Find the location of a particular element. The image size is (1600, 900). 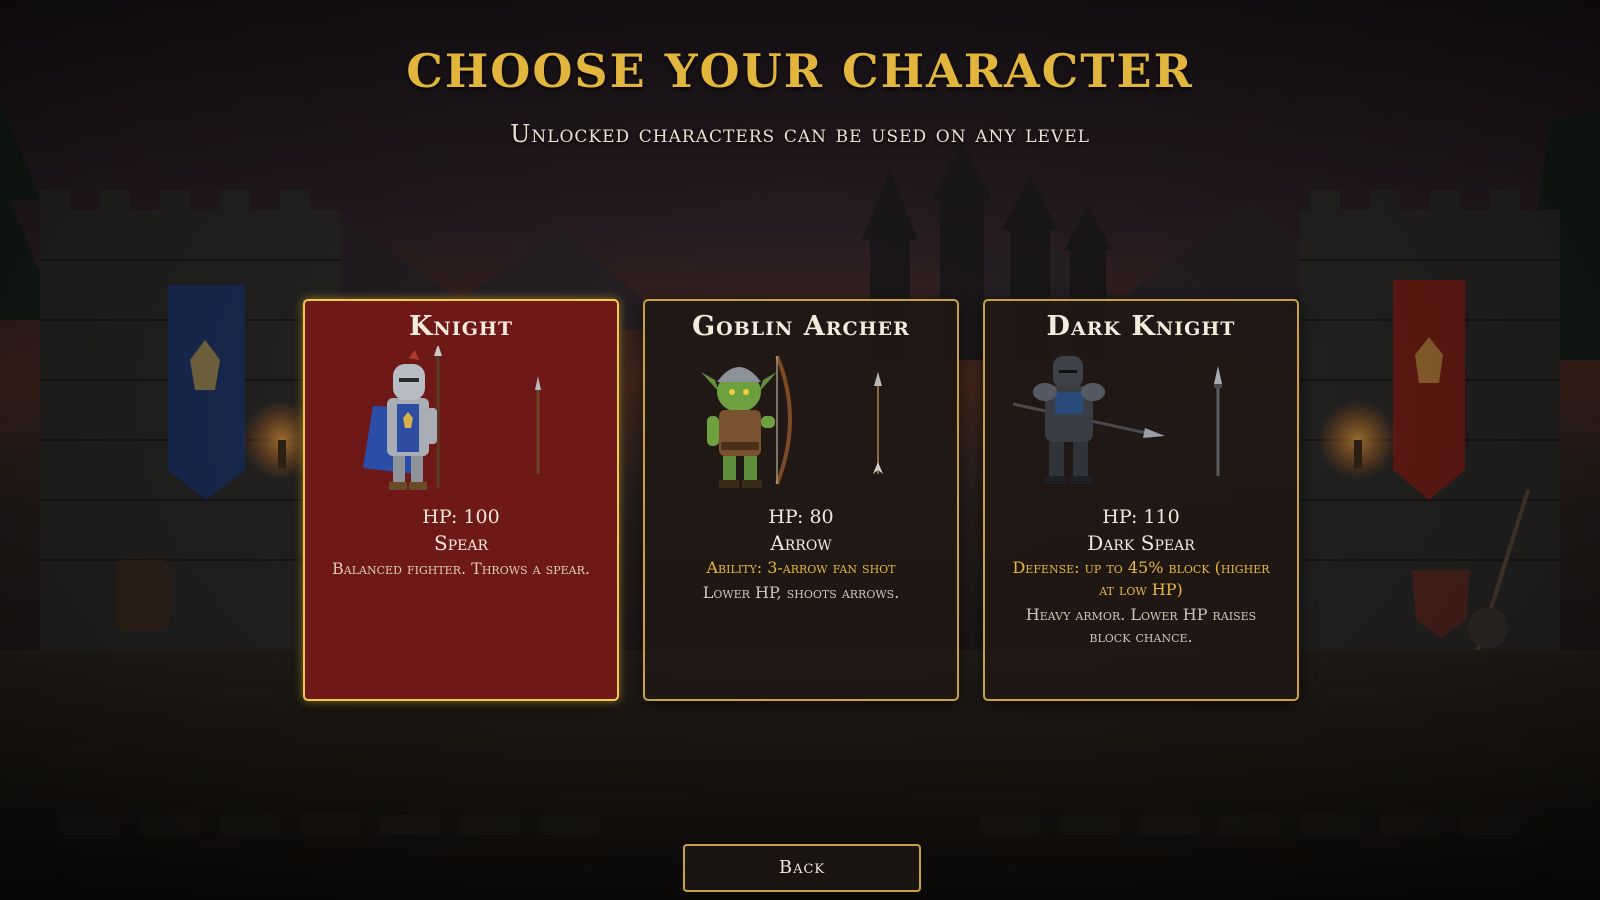

character-weapon: Dark Spear is located at coordinates (1141, 543).